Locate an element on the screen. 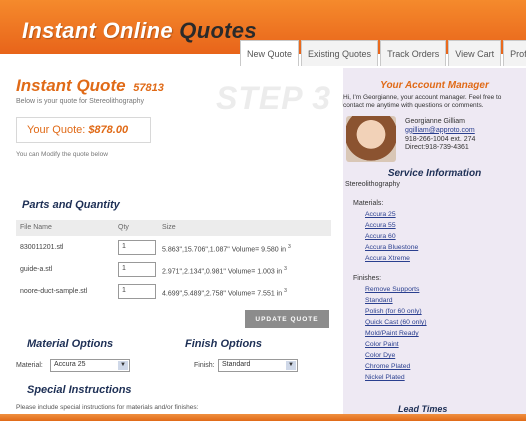  part-size: 5.863",15.706",1.087" Volume= 9.580 in 3 is located at coordinates (226, 248).